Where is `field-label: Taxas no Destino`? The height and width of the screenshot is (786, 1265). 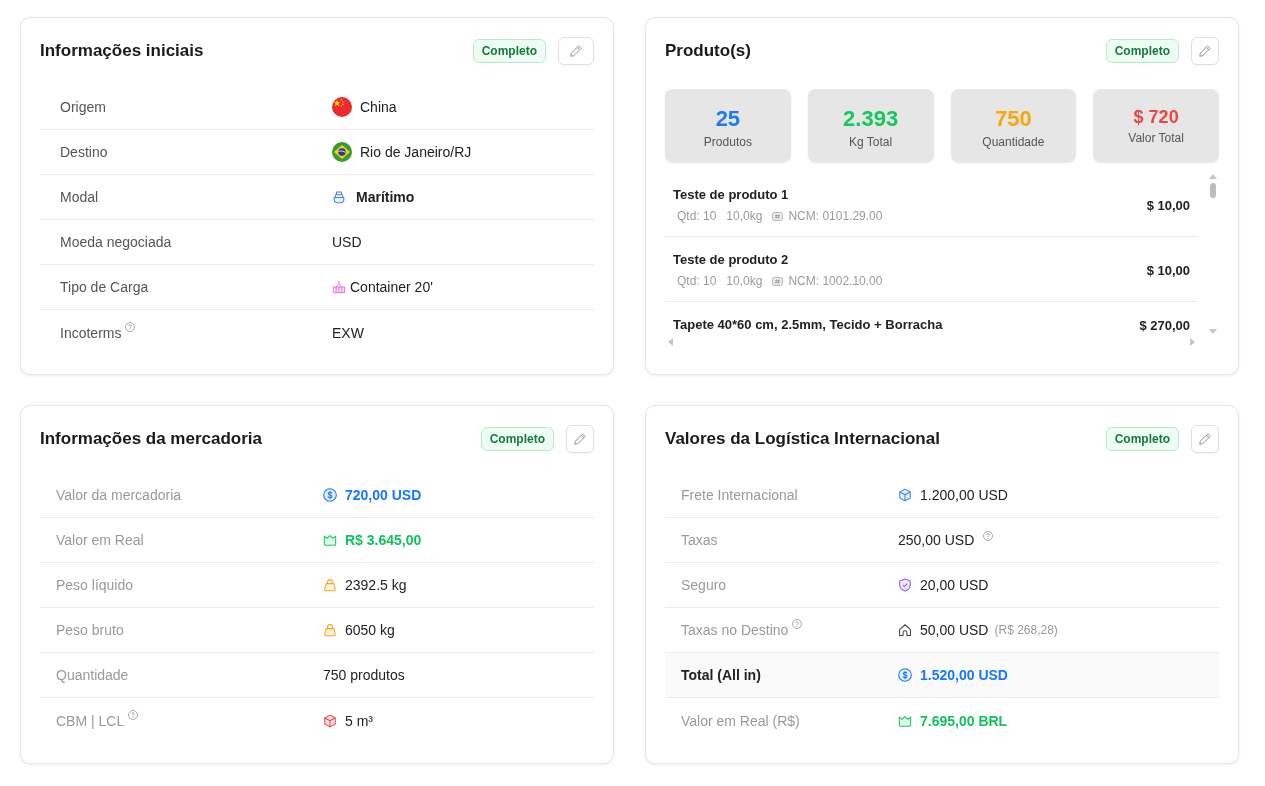 field-label: Taxas no Destino is located at coordinates (735, 630).